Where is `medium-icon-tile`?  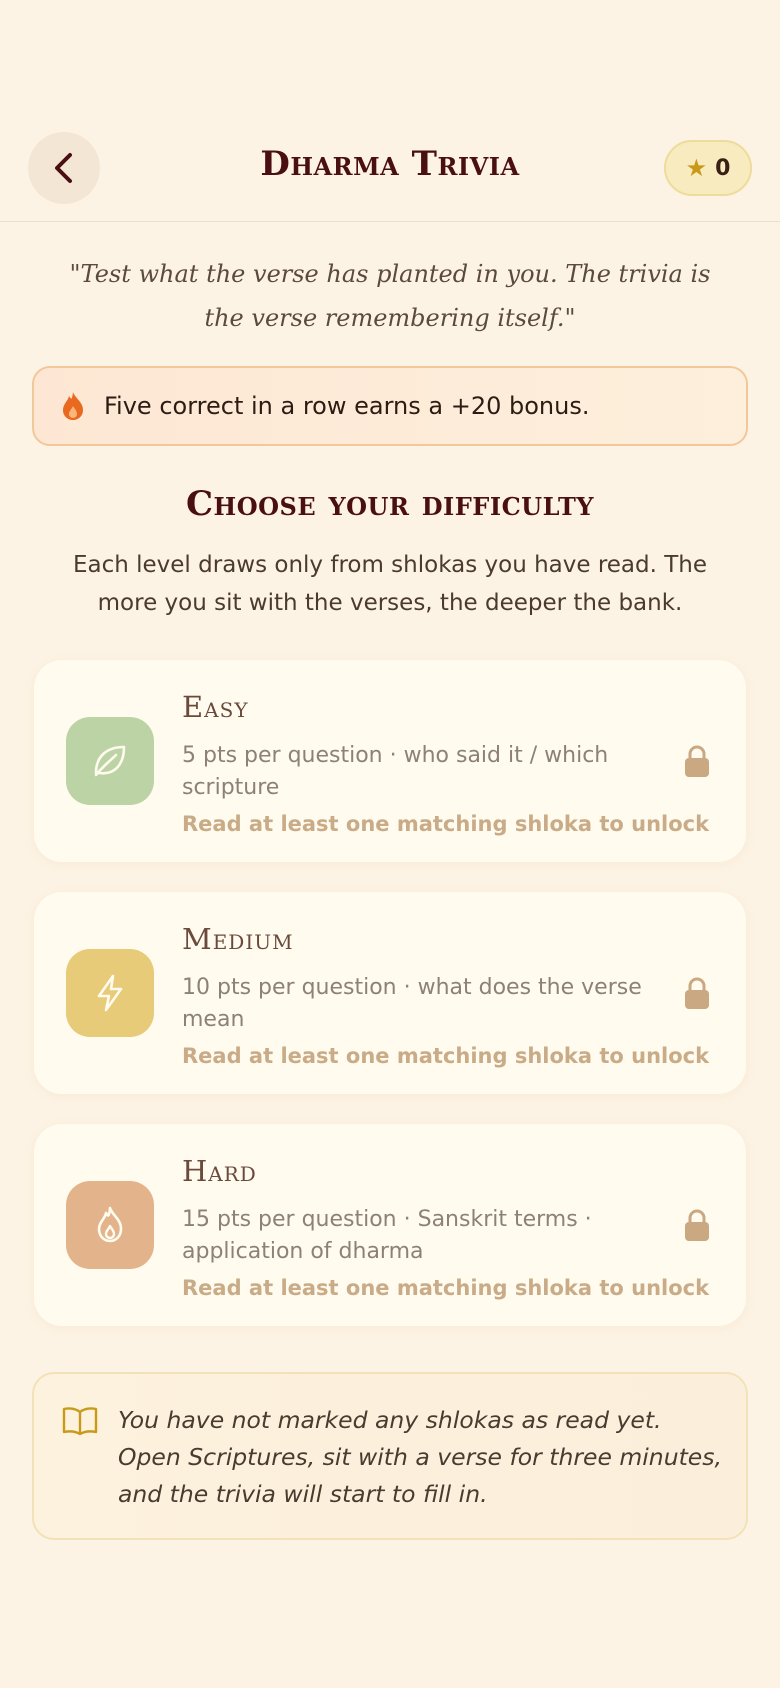 medium-icon-tile is located at coordinates (110, 993).